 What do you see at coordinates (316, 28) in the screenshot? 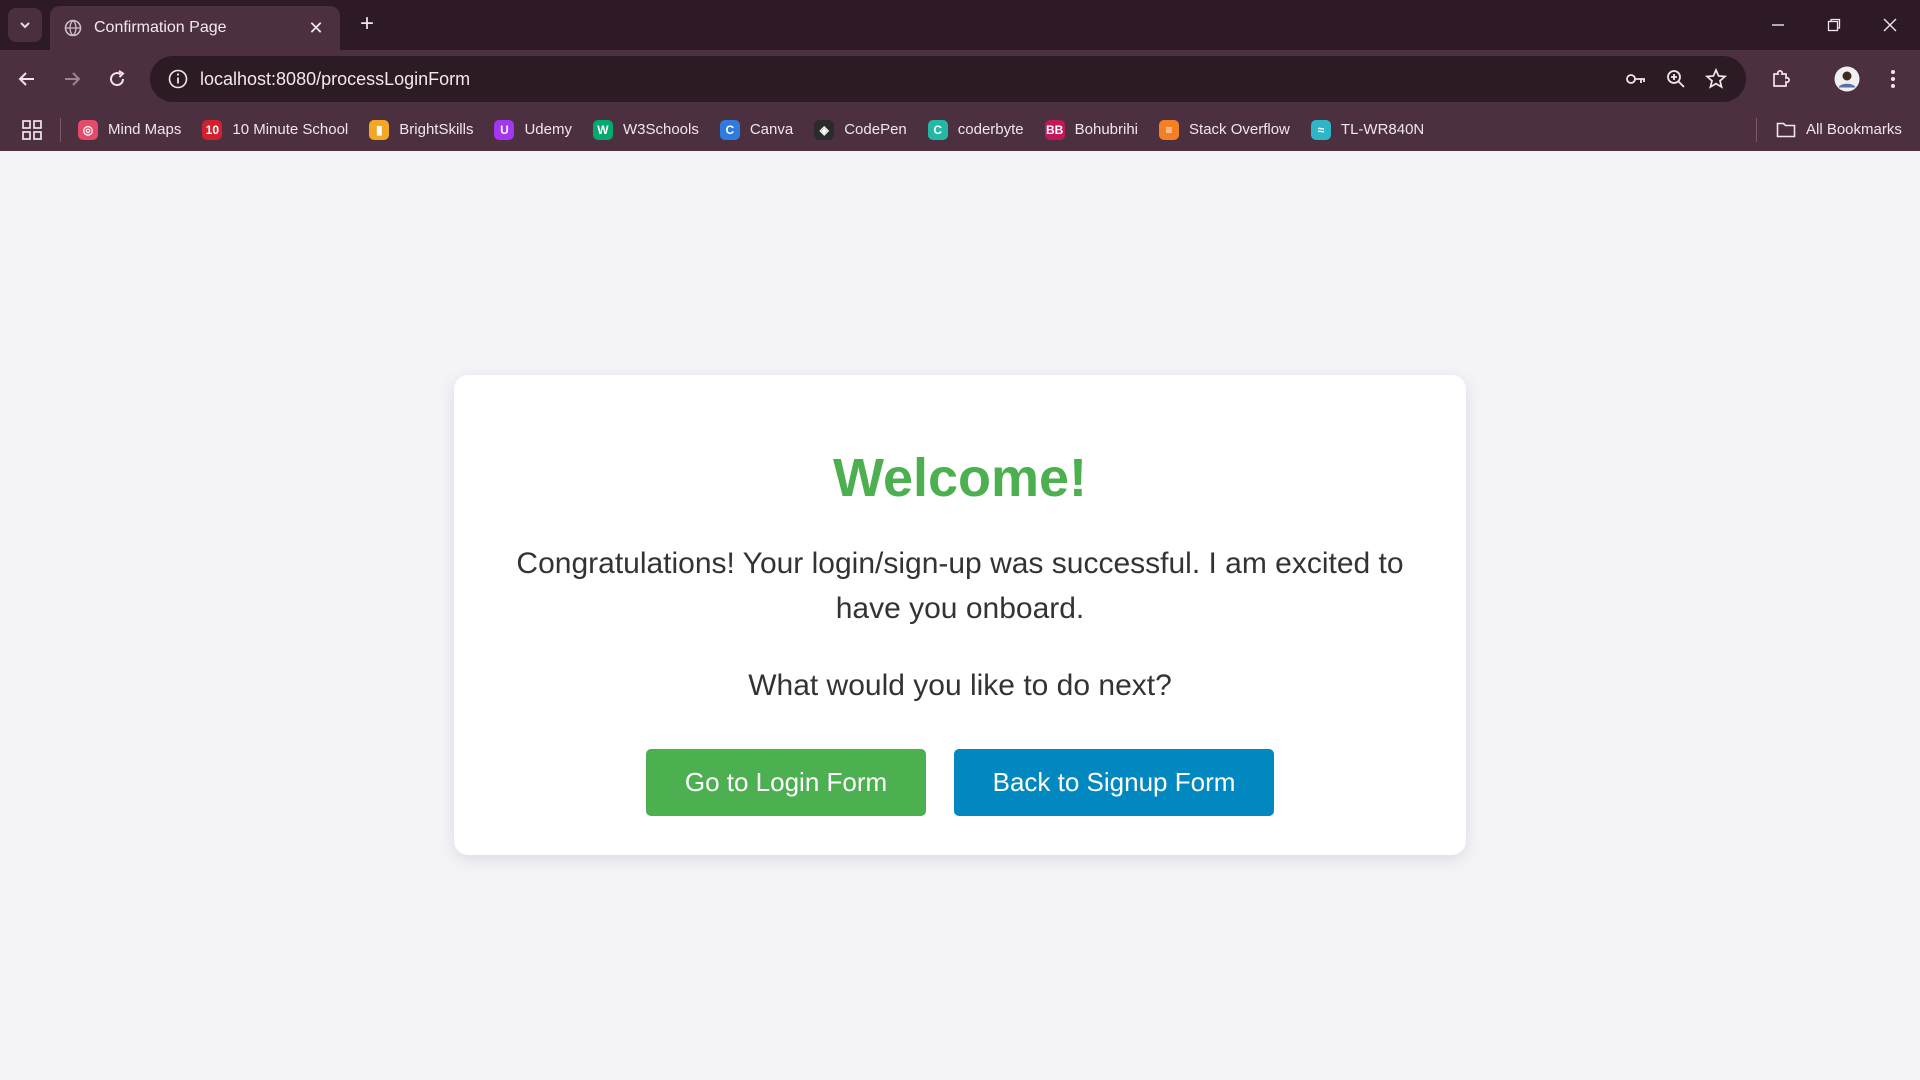
I see `tab-close-icon: ✕` at bounding box center [316, 28].